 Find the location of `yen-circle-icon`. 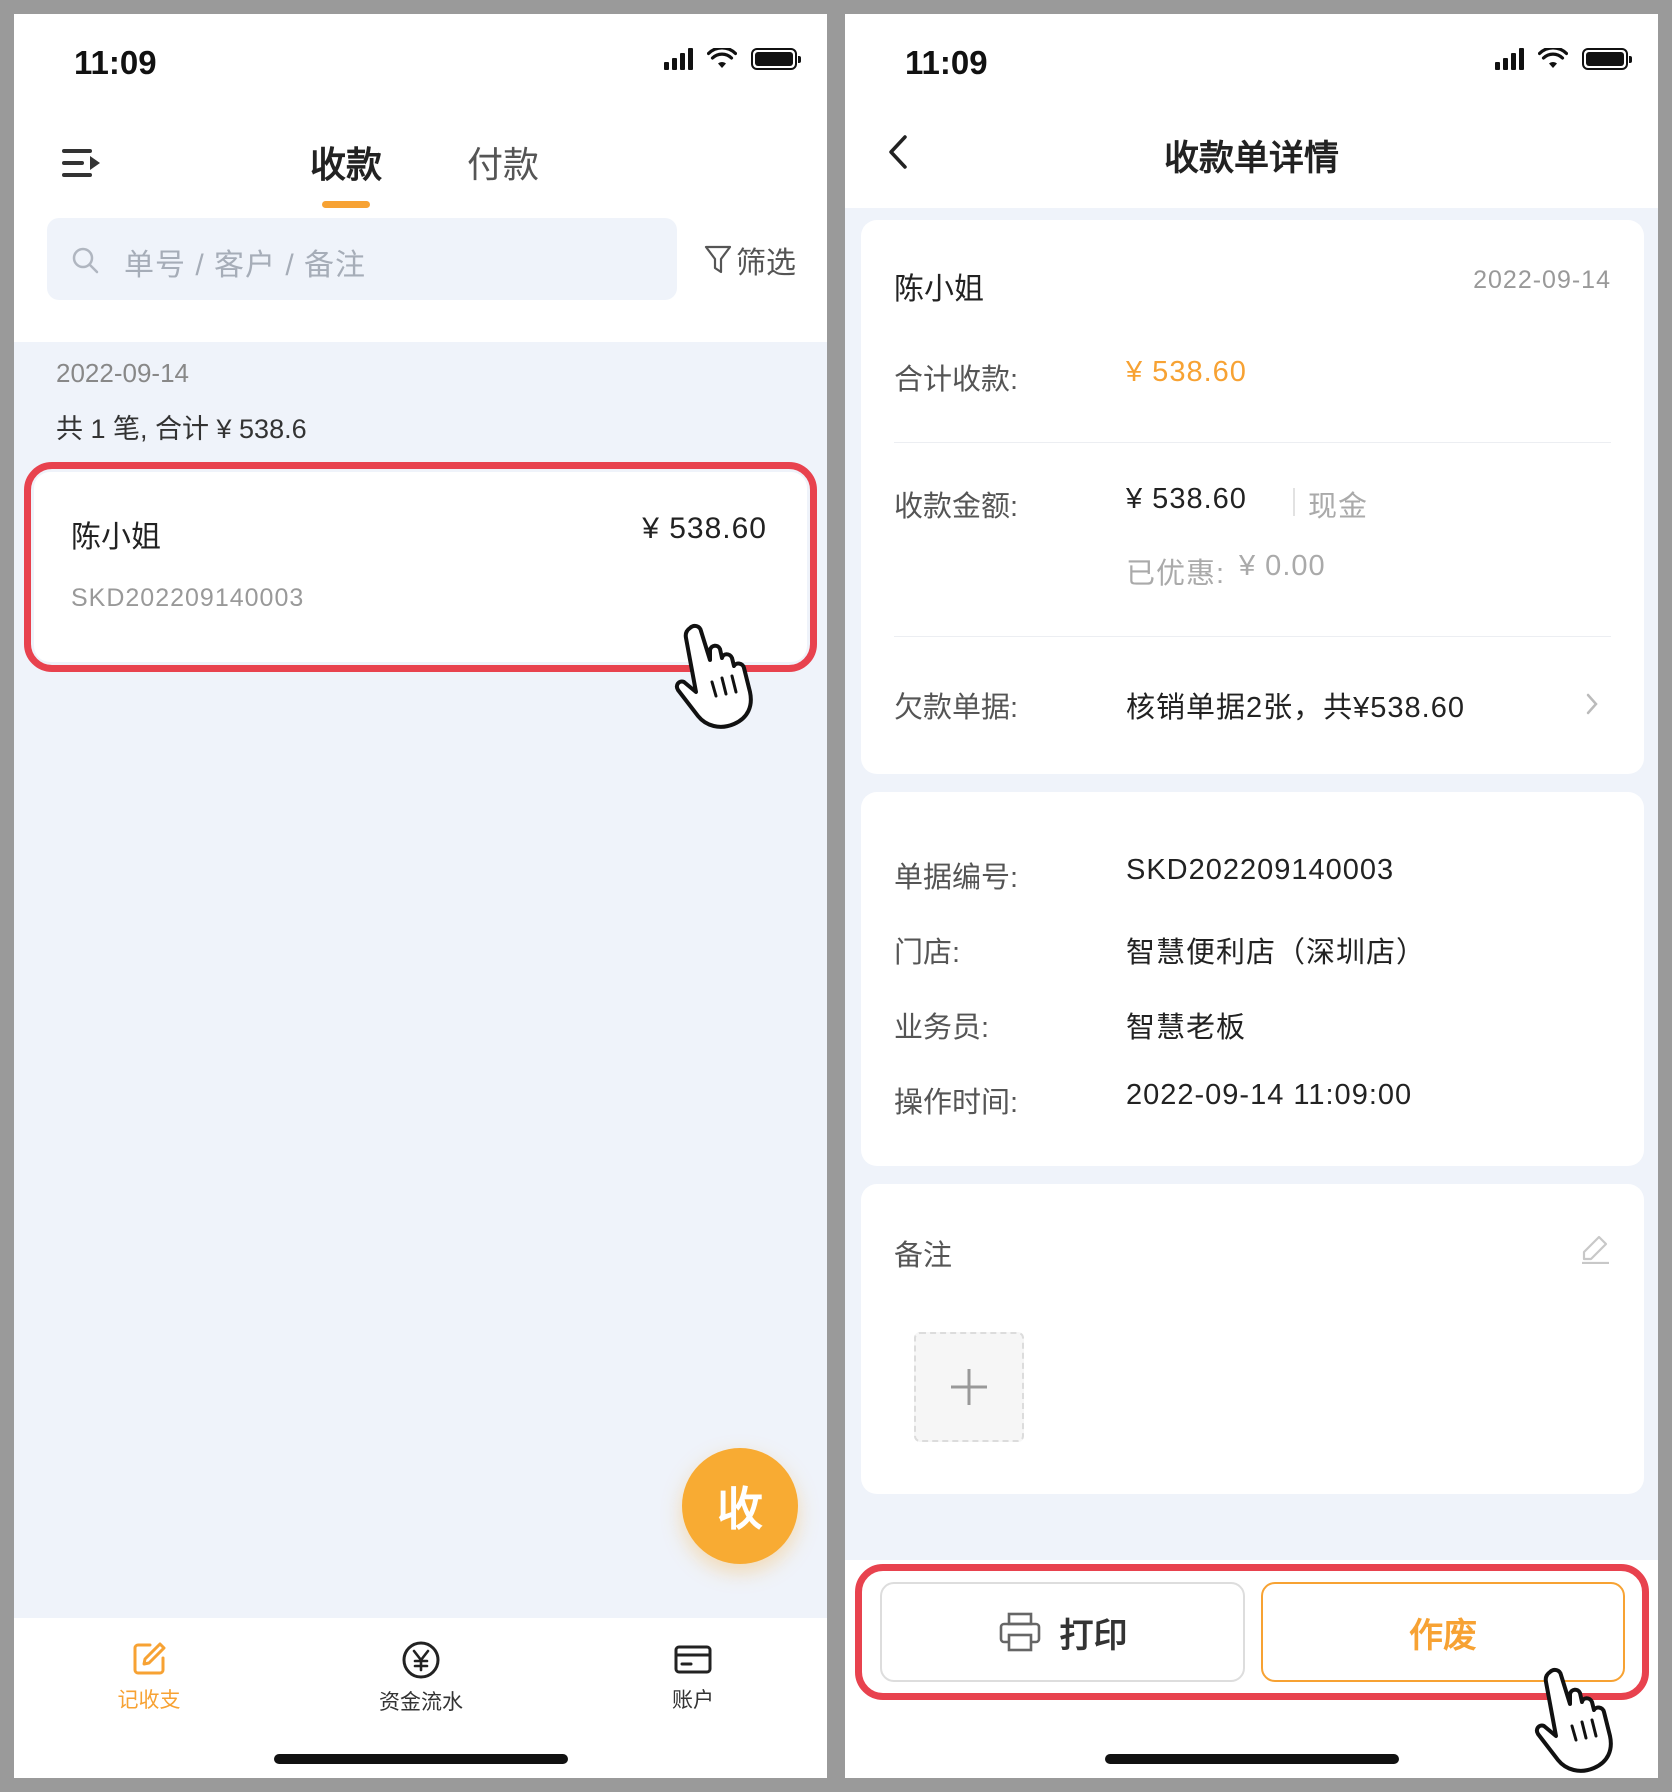

yen-circle-icon is located at coordinates (421, 1660).